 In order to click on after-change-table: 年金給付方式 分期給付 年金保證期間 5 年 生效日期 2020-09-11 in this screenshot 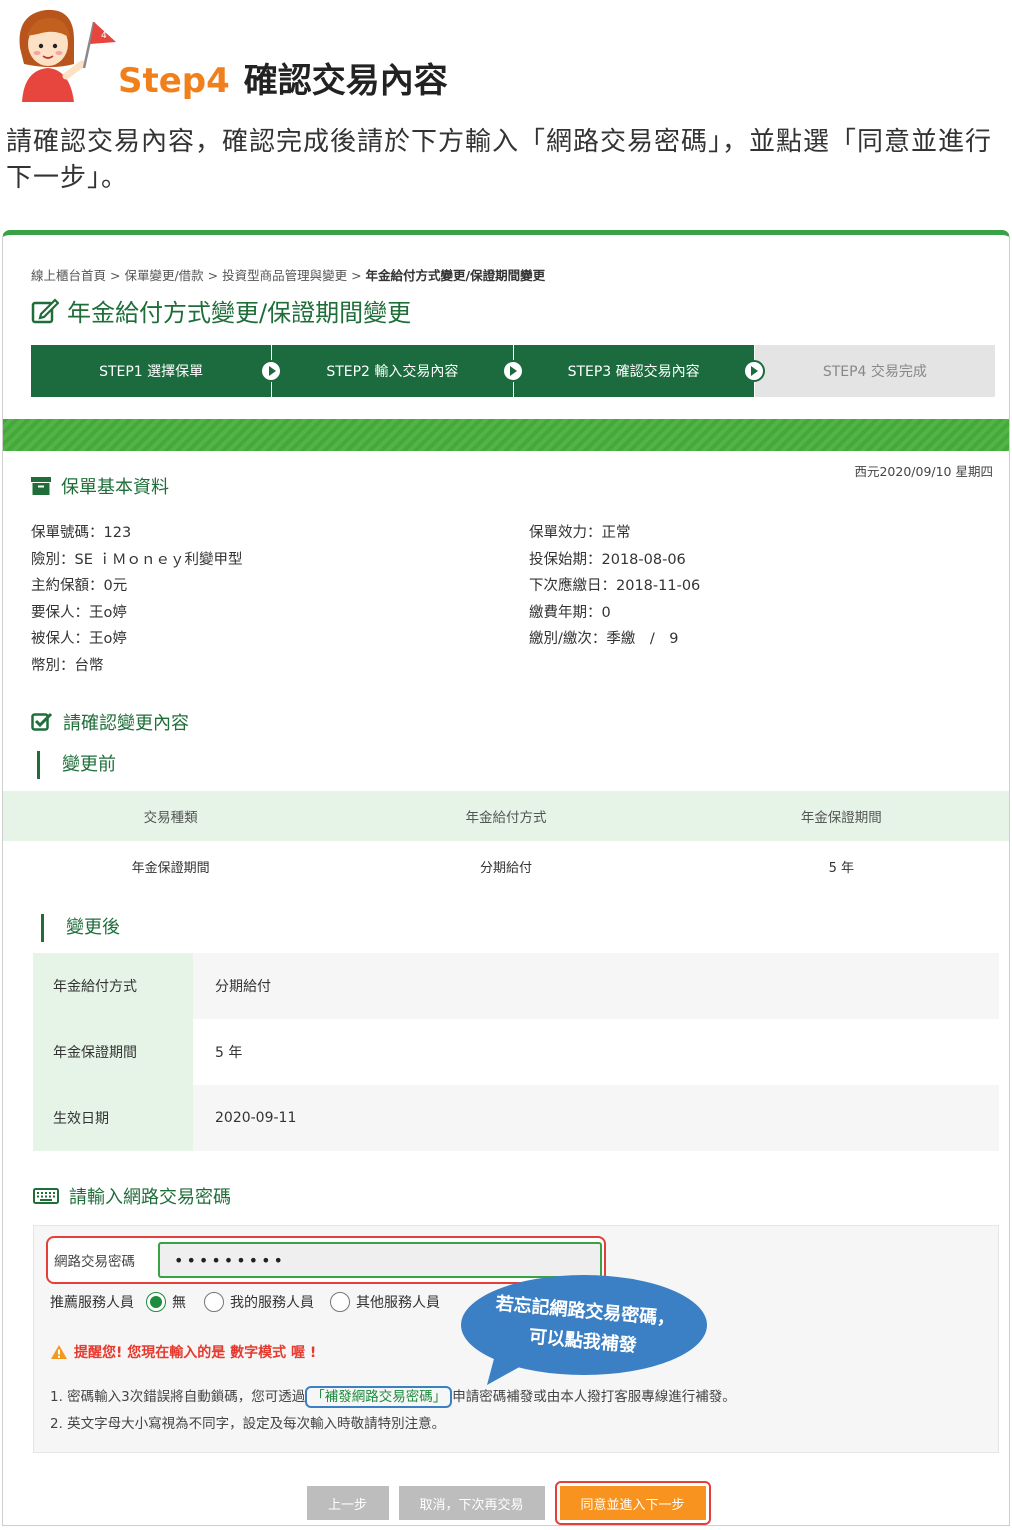, I will do `click(516, 1052)`.